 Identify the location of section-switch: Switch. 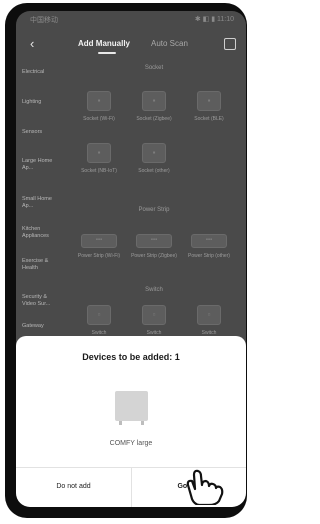
(154, 290).